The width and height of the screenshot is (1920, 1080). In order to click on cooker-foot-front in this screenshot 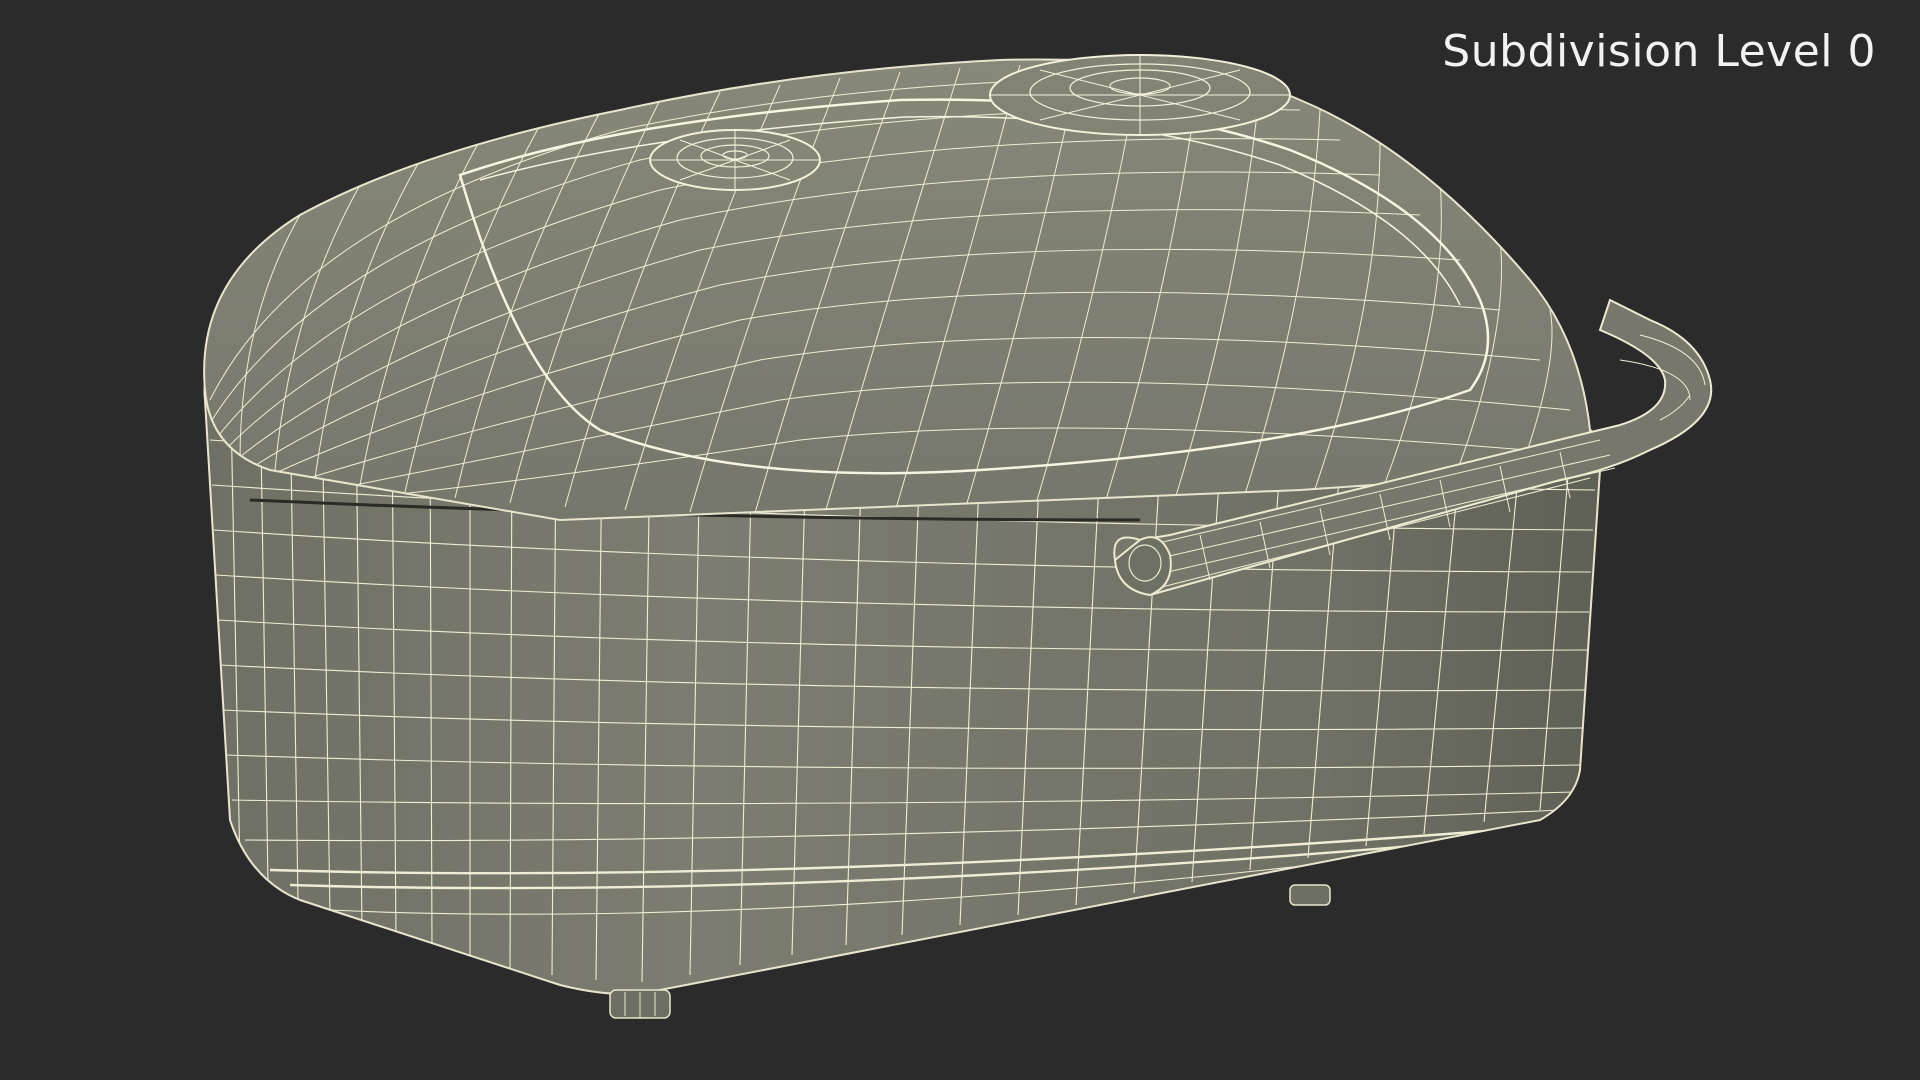, I will do `click(640, 1004)`.